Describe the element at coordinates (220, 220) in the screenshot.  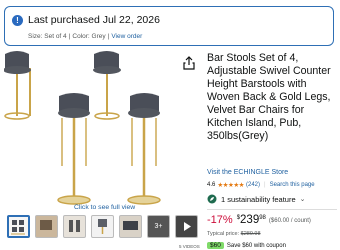
I see `discount-percent: -17%` at that location.